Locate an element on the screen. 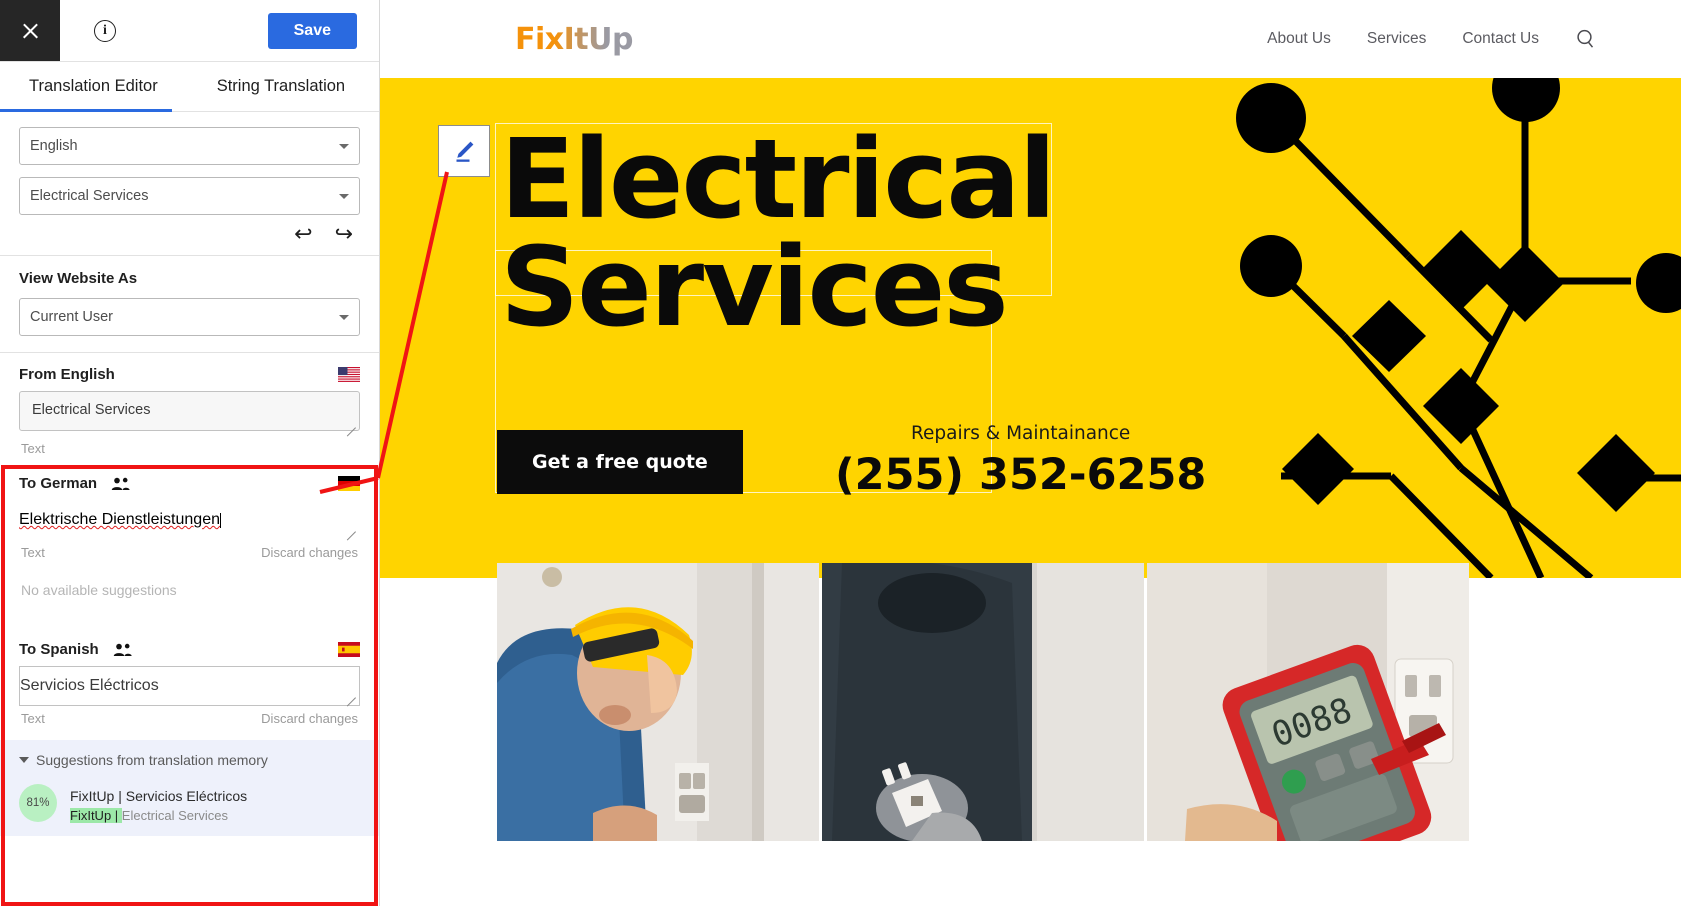  spanish-header: To Spanish is located at coordinates (189, 647).